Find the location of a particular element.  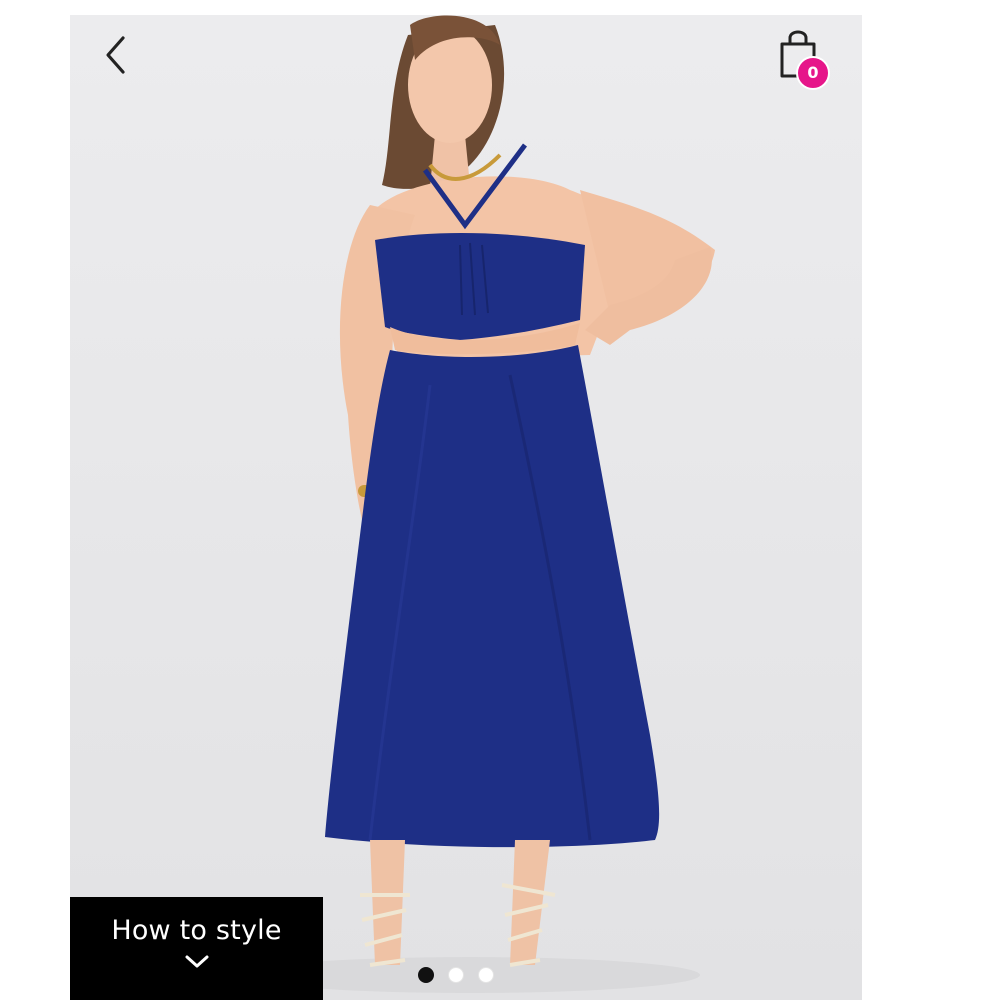

shopping-bag-button: 0 is located at coordinates (802, 57).